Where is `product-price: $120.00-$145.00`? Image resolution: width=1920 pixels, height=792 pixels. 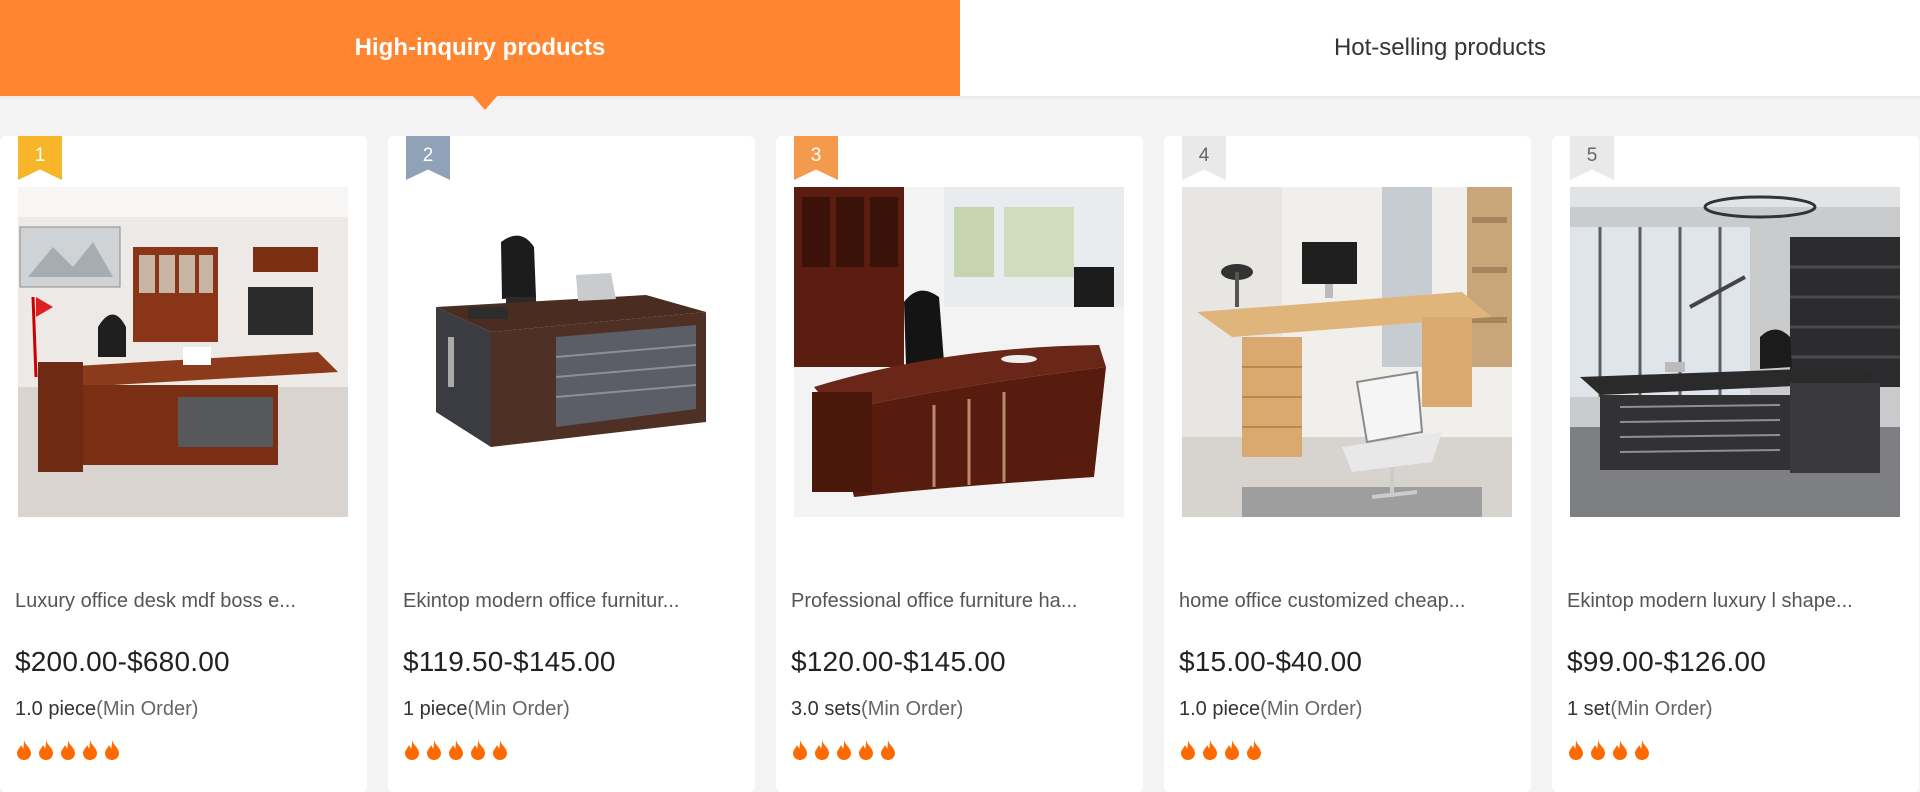
product-price: $120.00-$145.00 is located at coordinates (898, 661).